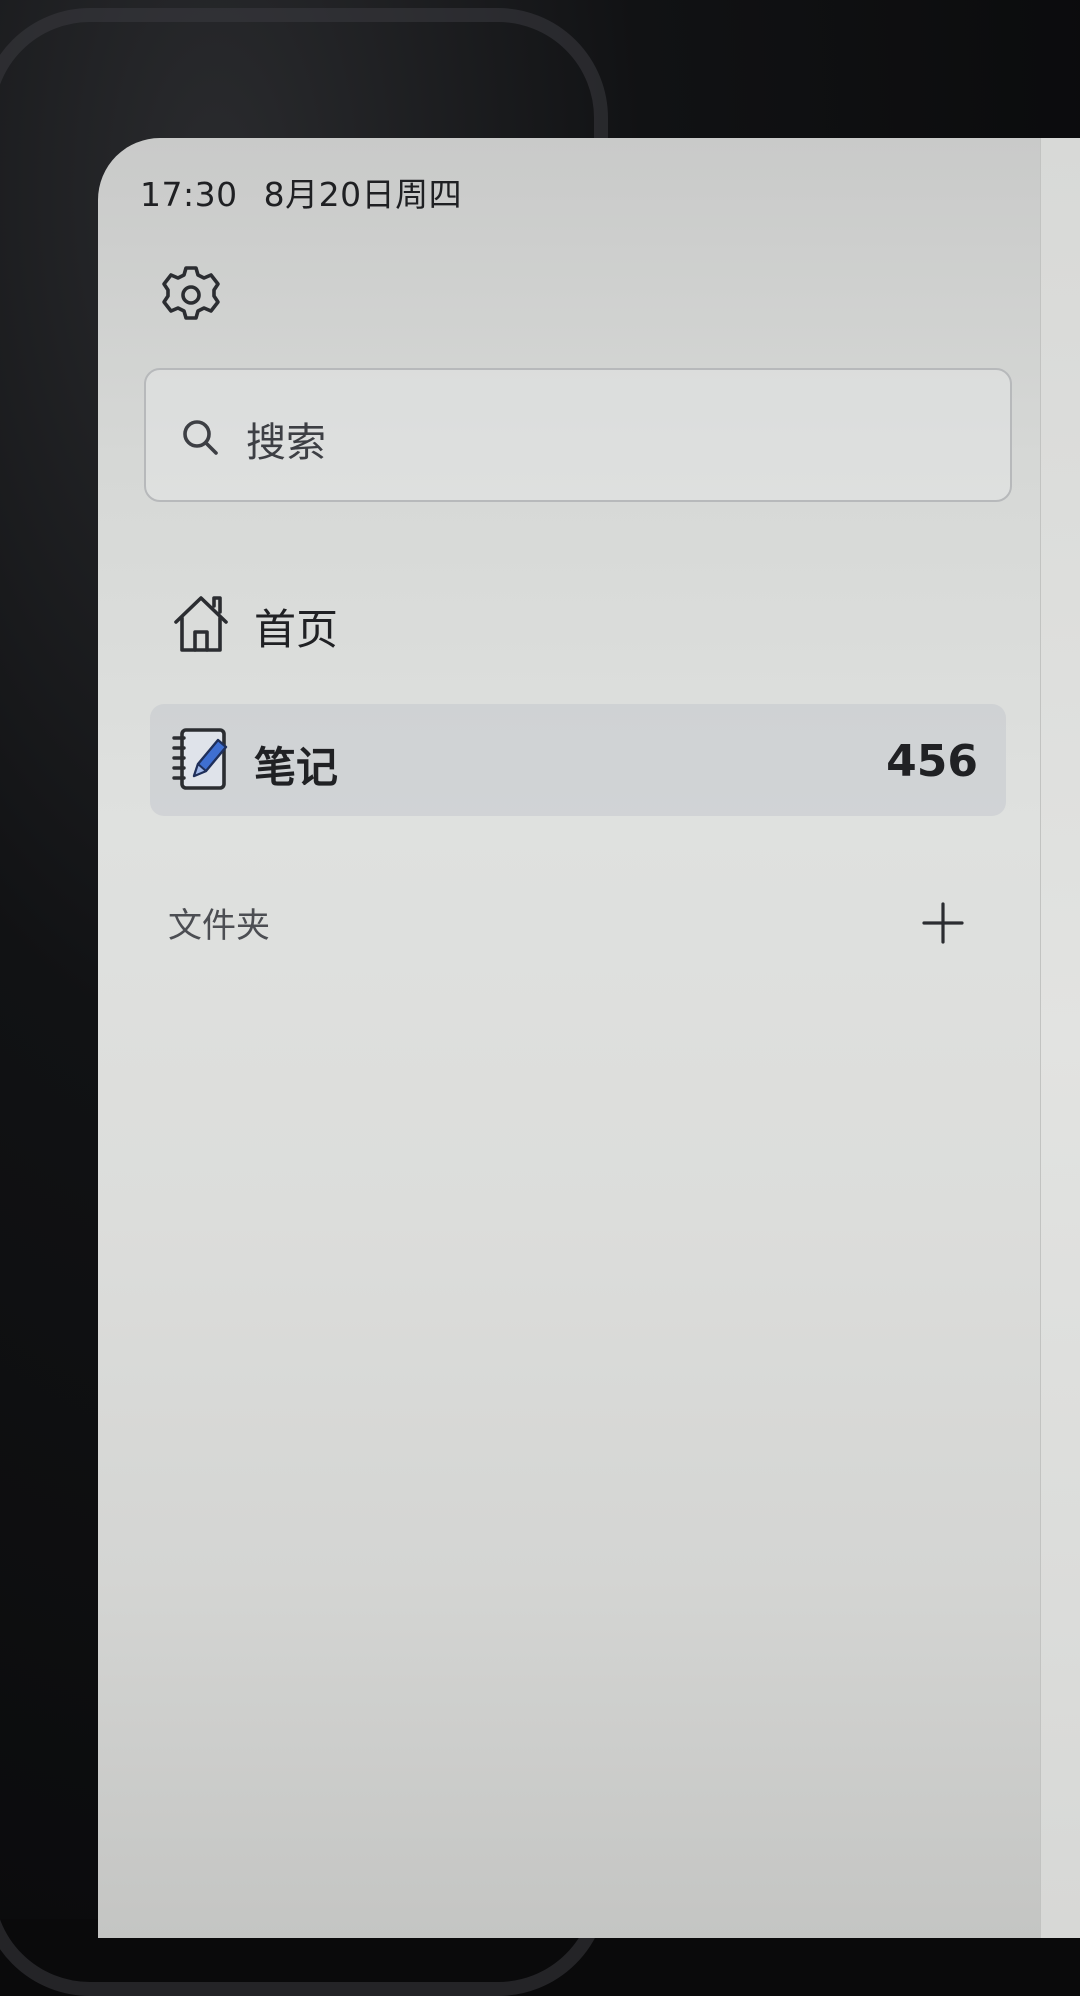  Describe the element at coordinates (201, 624) in the screenshot. I see `house-icon` at that location.